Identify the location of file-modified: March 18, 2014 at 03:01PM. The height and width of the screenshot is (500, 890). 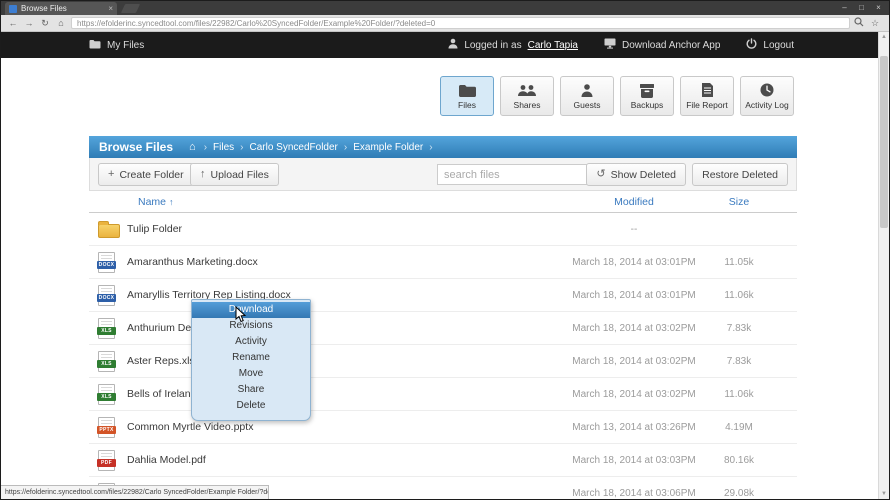
(634, 262).